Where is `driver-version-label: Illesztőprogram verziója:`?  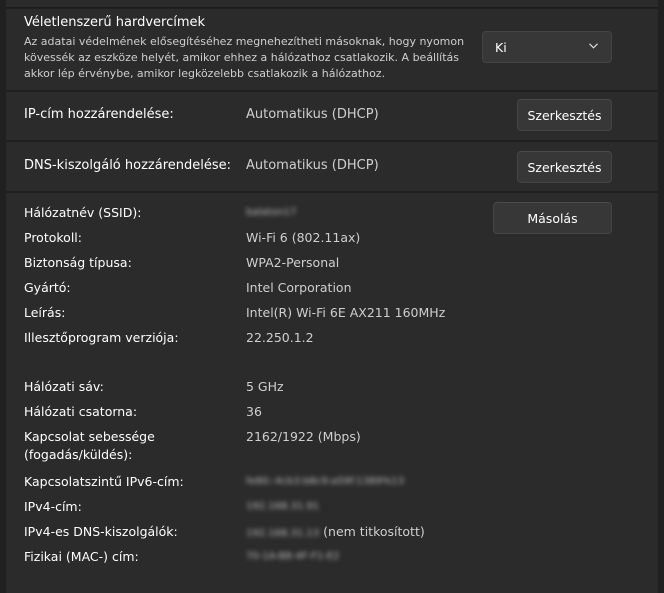 driver-version-label: Illesztőprogram verziója: is located at coordinates (101, 337).